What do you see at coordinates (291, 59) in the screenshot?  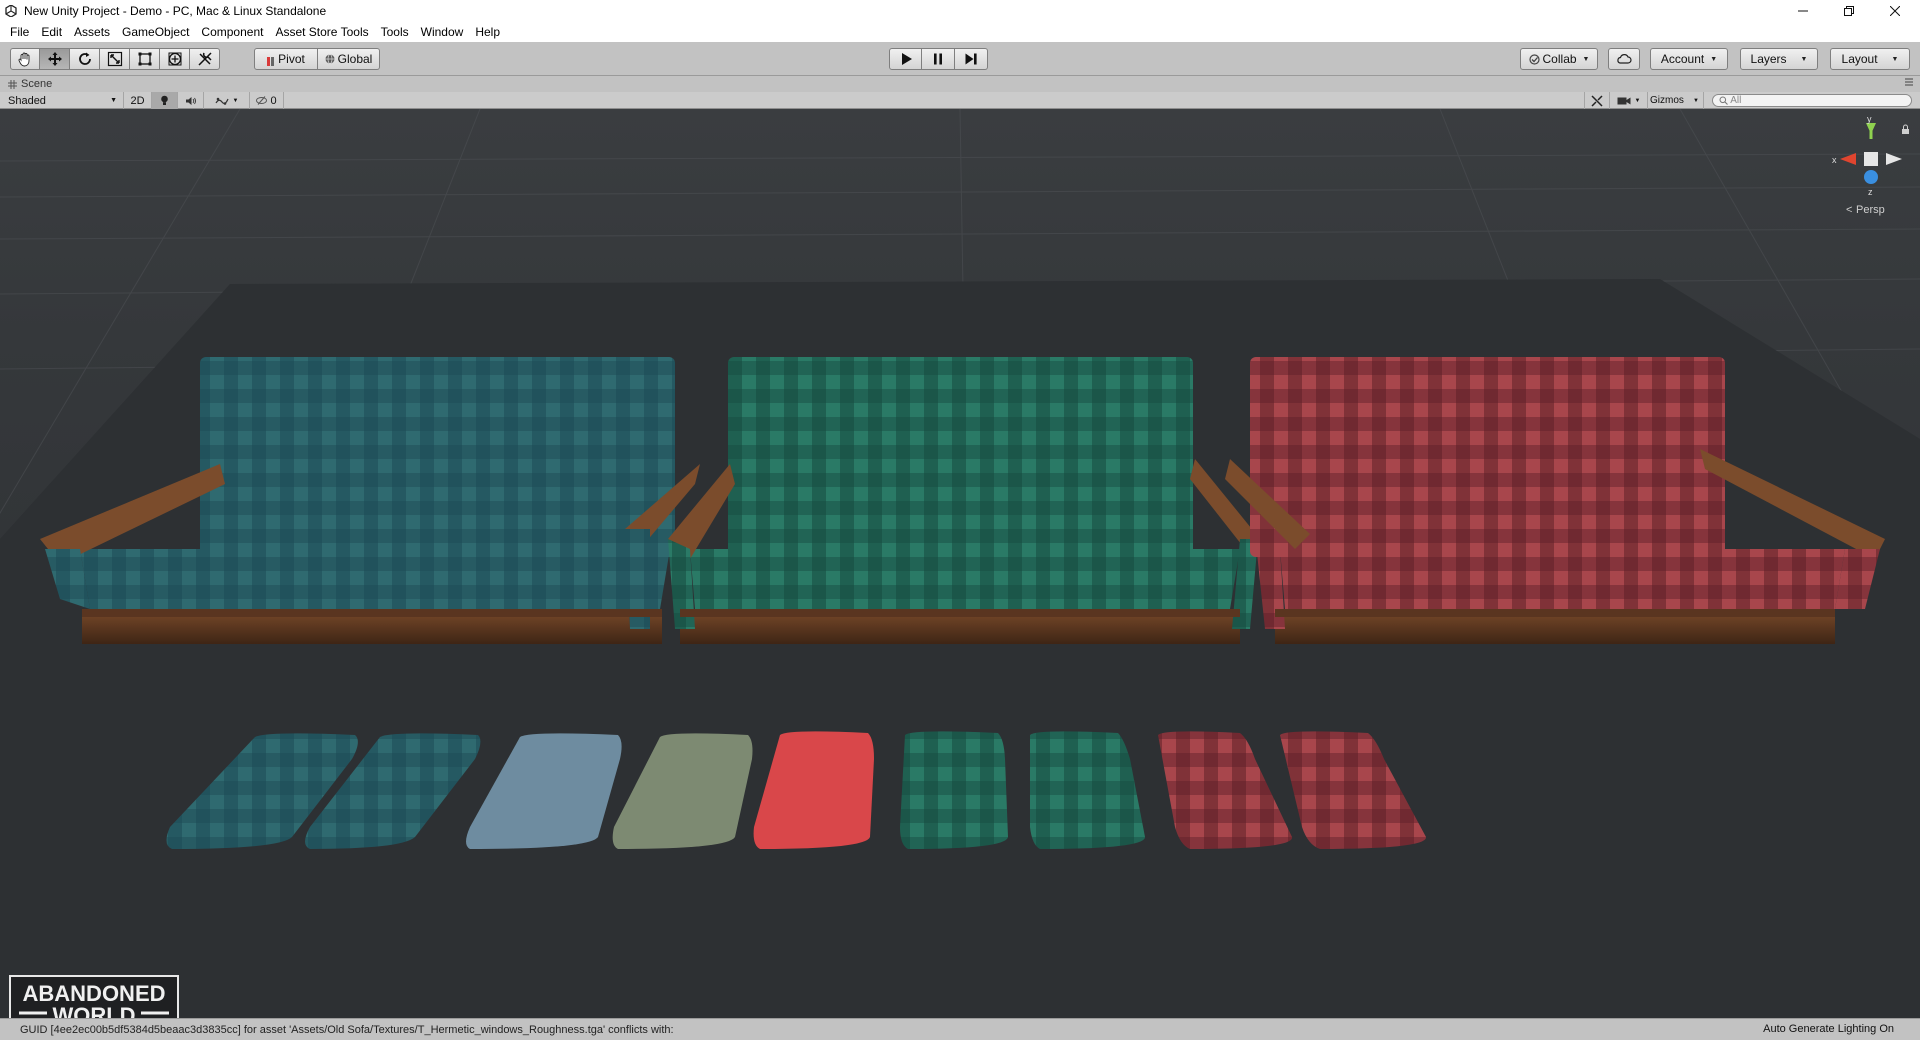 I see `pivot-label: Pivot` at bounding box center [291, 59].